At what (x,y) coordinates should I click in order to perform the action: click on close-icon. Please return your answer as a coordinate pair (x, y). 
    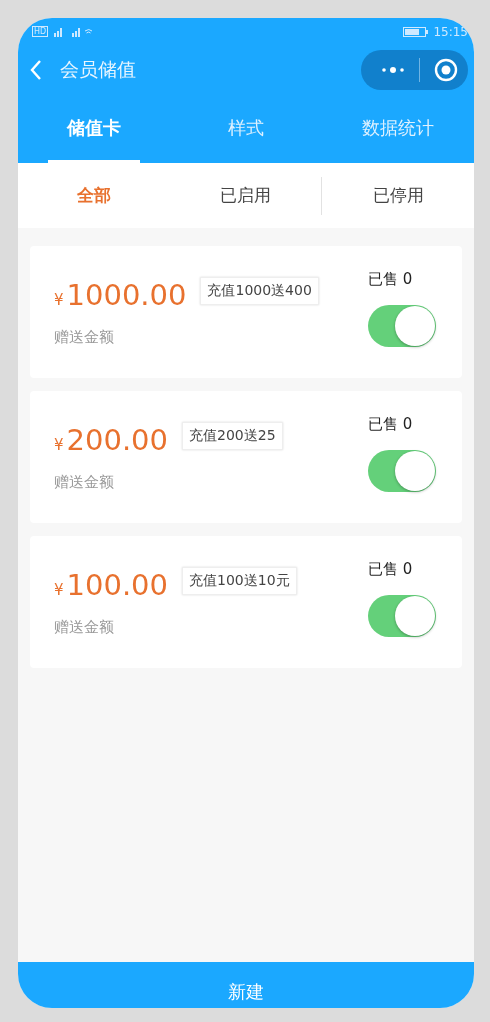
    Looking at the image, I should click on (446, 70).